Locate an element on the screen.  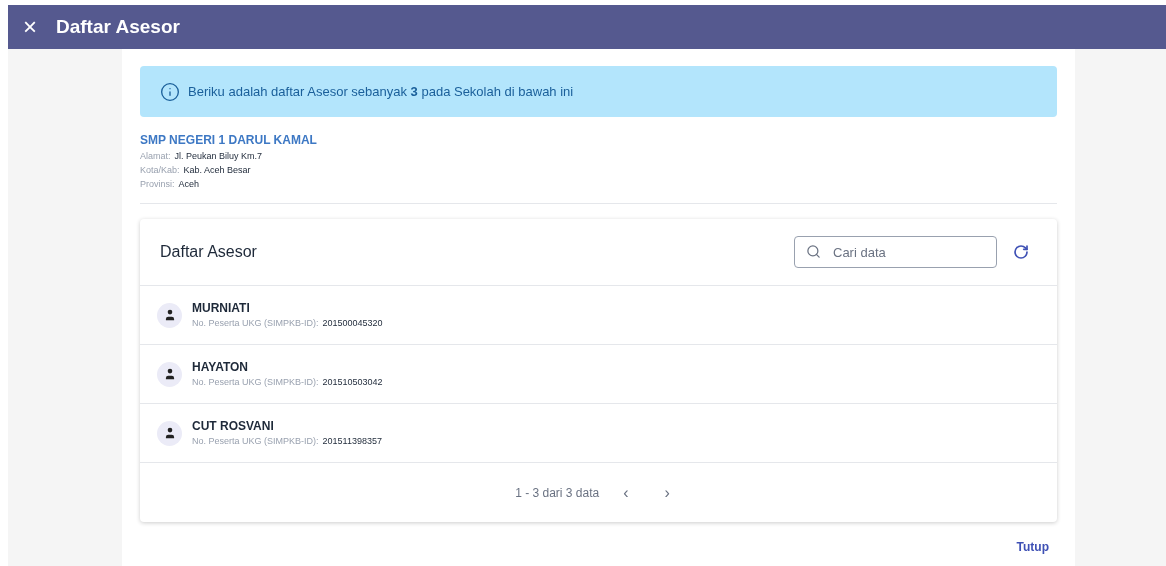
detail-label: Provinsi: is located at coordinates (157, 184).